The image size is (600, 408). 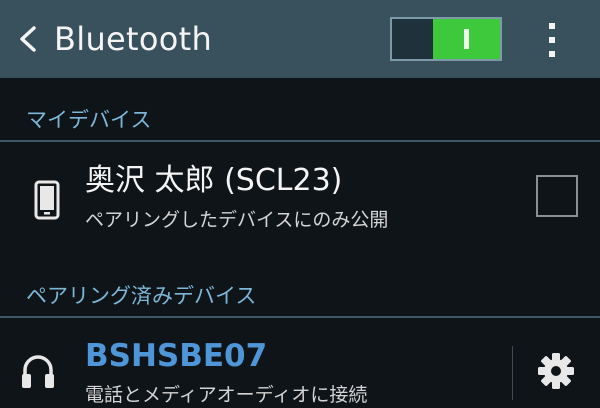 I want to click on bluetooth-toggle, so click(x=446, y=39).